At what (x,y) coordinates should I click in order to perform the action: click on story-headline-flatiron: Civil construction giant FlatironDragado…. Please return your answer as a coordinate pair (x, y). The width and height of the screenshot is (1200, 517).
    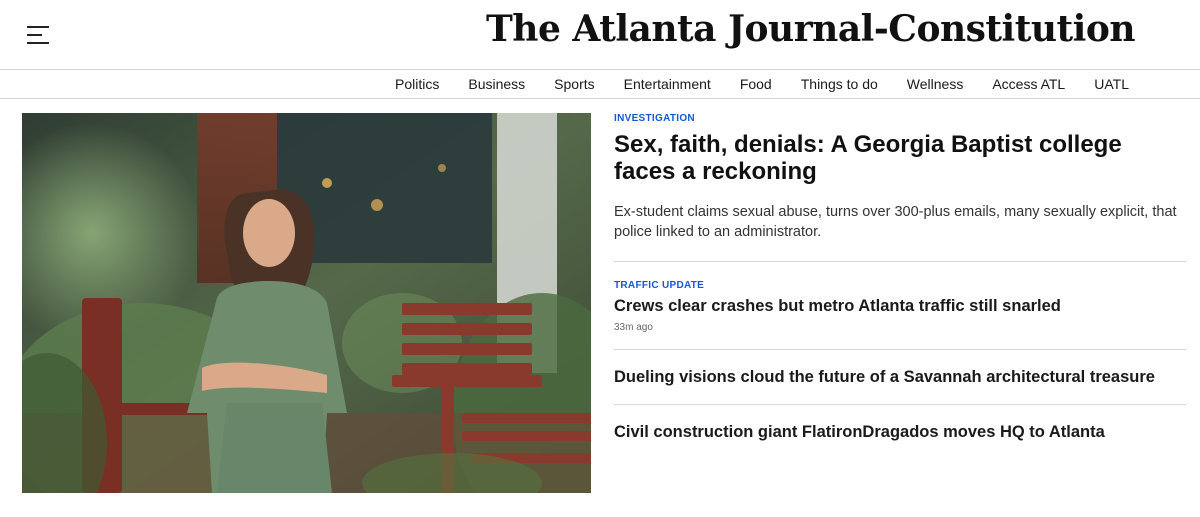
    Looking at the image, I should click on (900, 432).